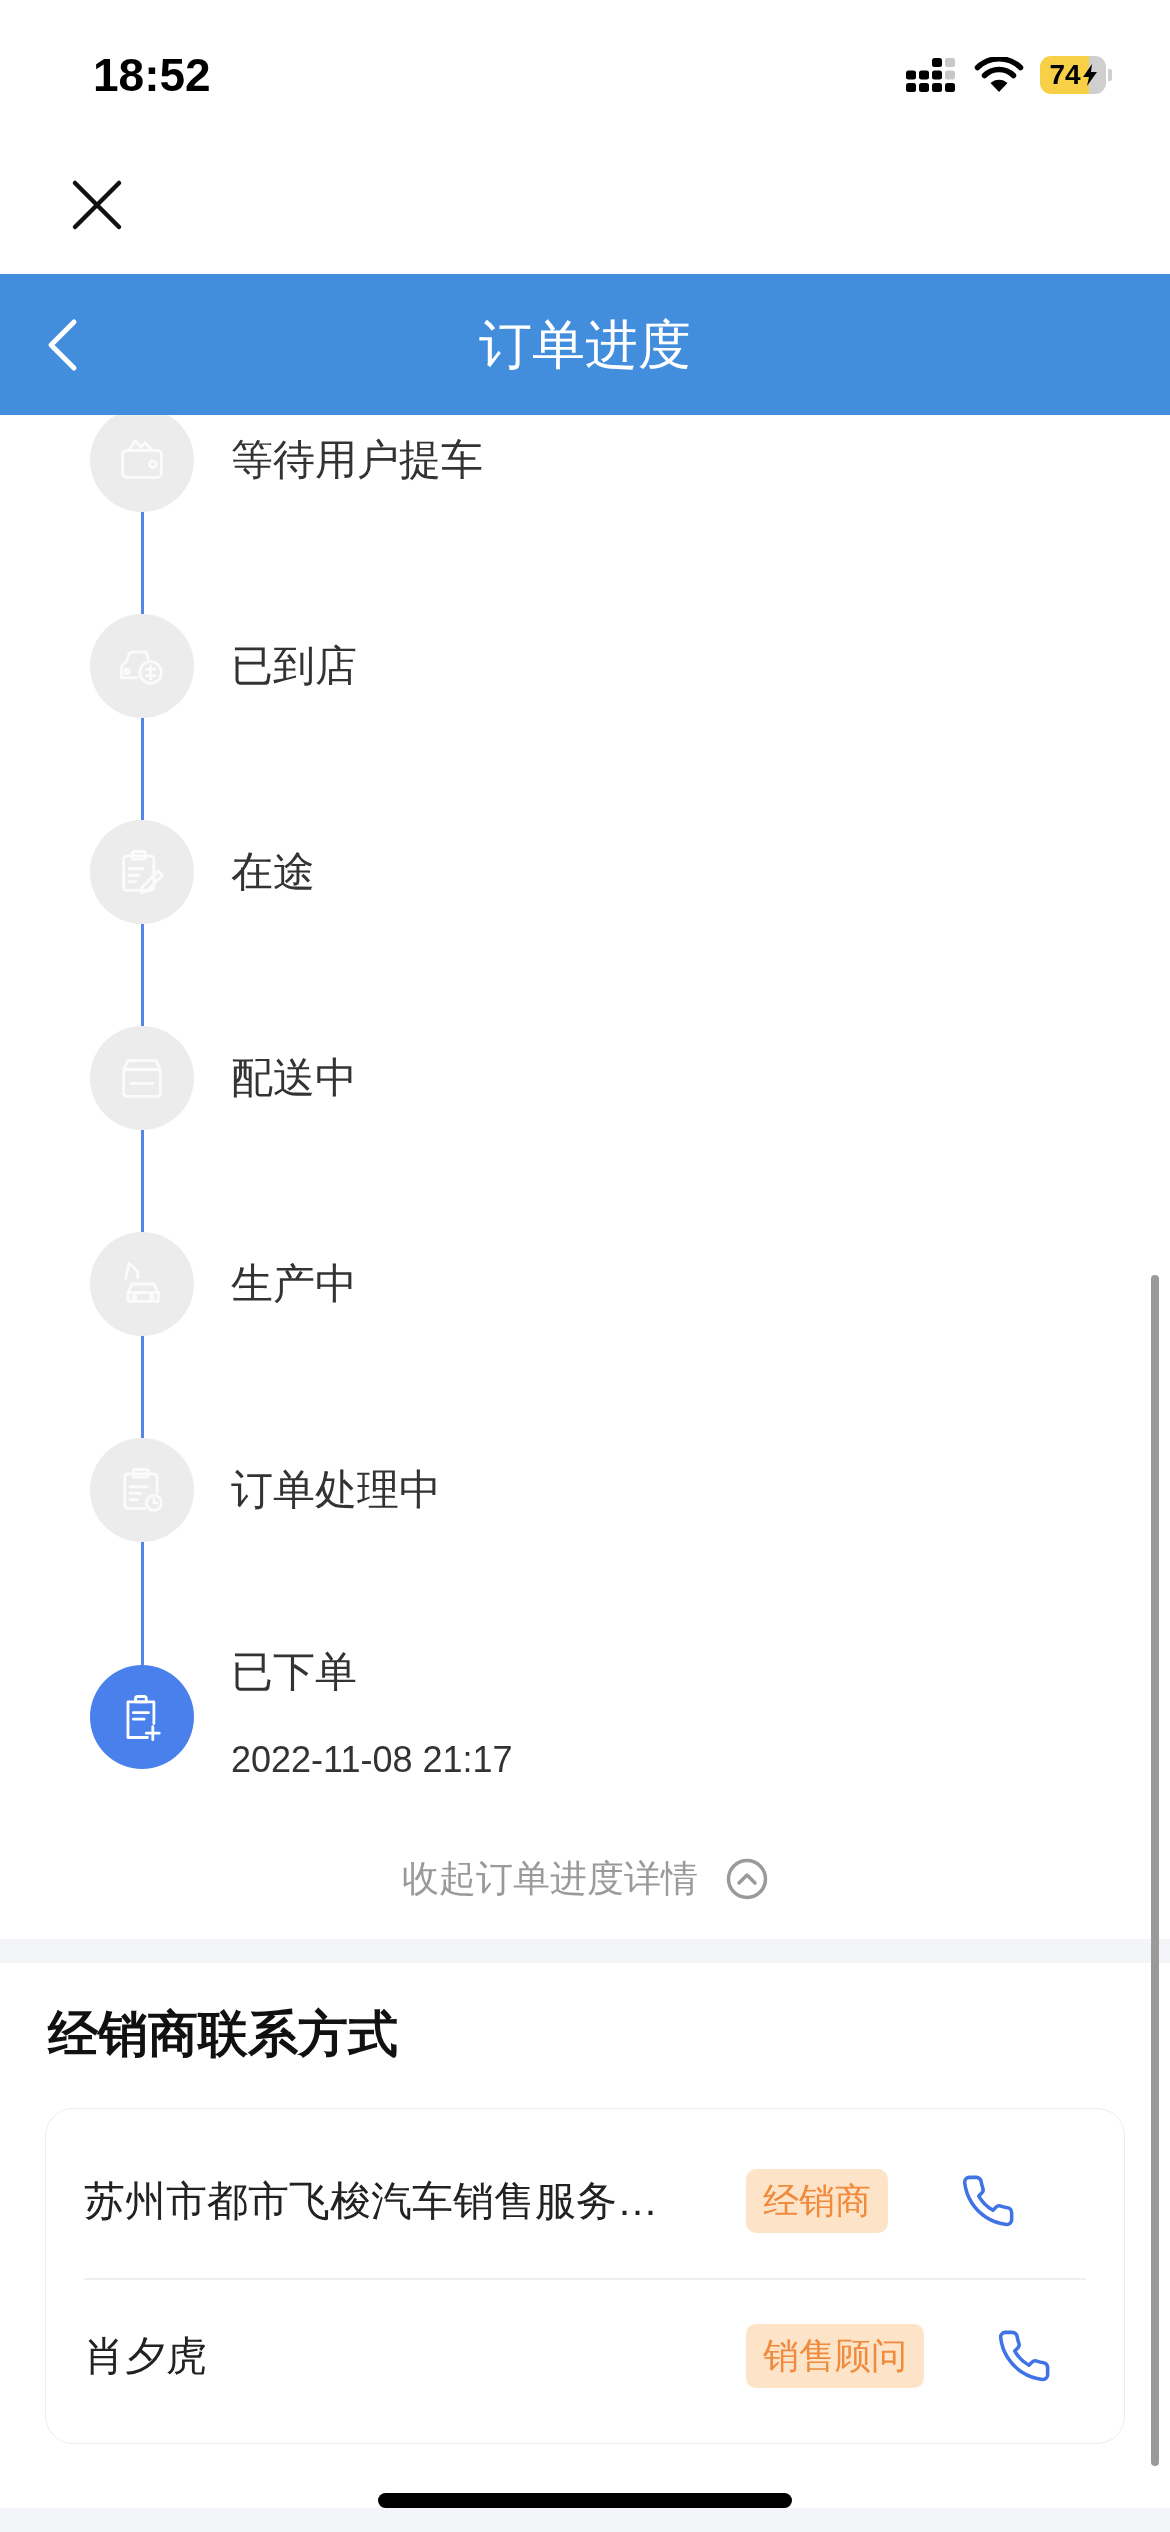 The width and height of the screenshot is (1170, 2532). What do you see at coordinates (145, 2356) in the screenshot?
I see `contact-name: 肖夕虎` at bounding box center [145, 2356].